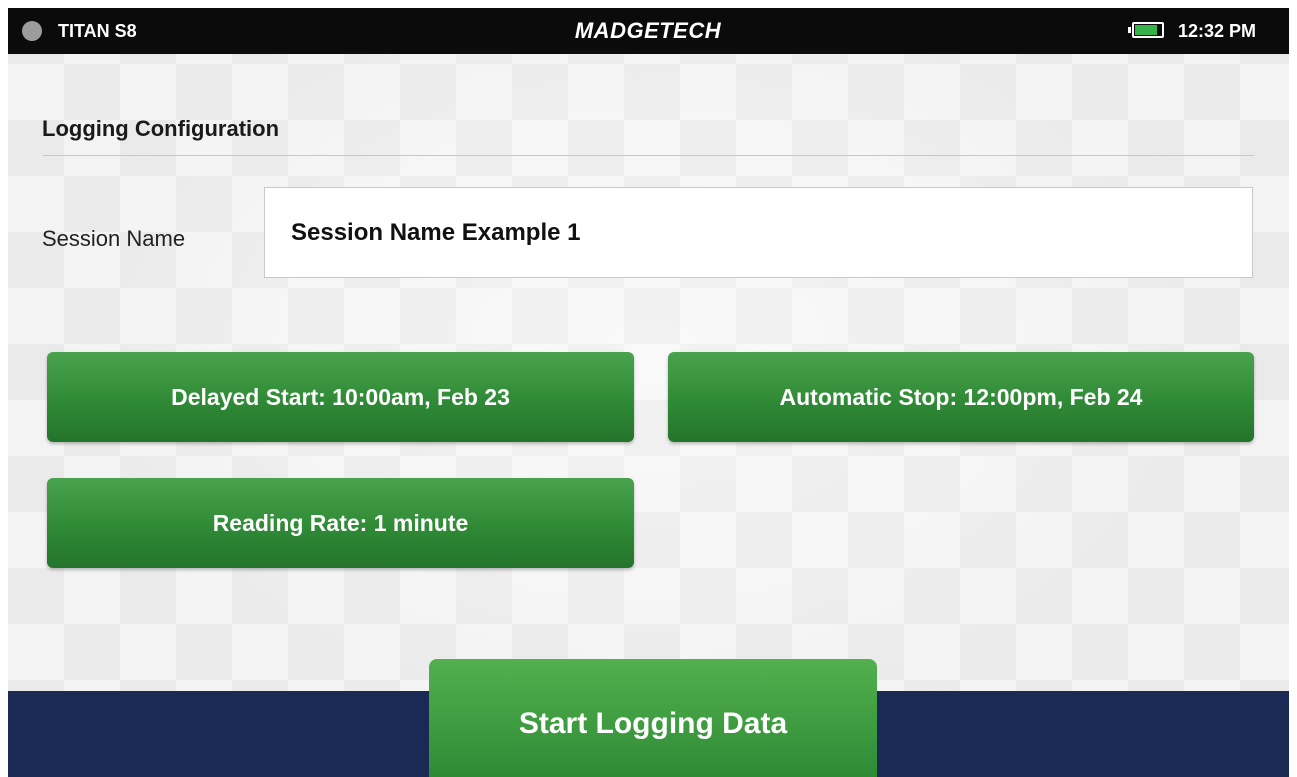  I want to click on delayed-start-button: Delayed Start: 10:00am, Feb 23, so click(340, 397).